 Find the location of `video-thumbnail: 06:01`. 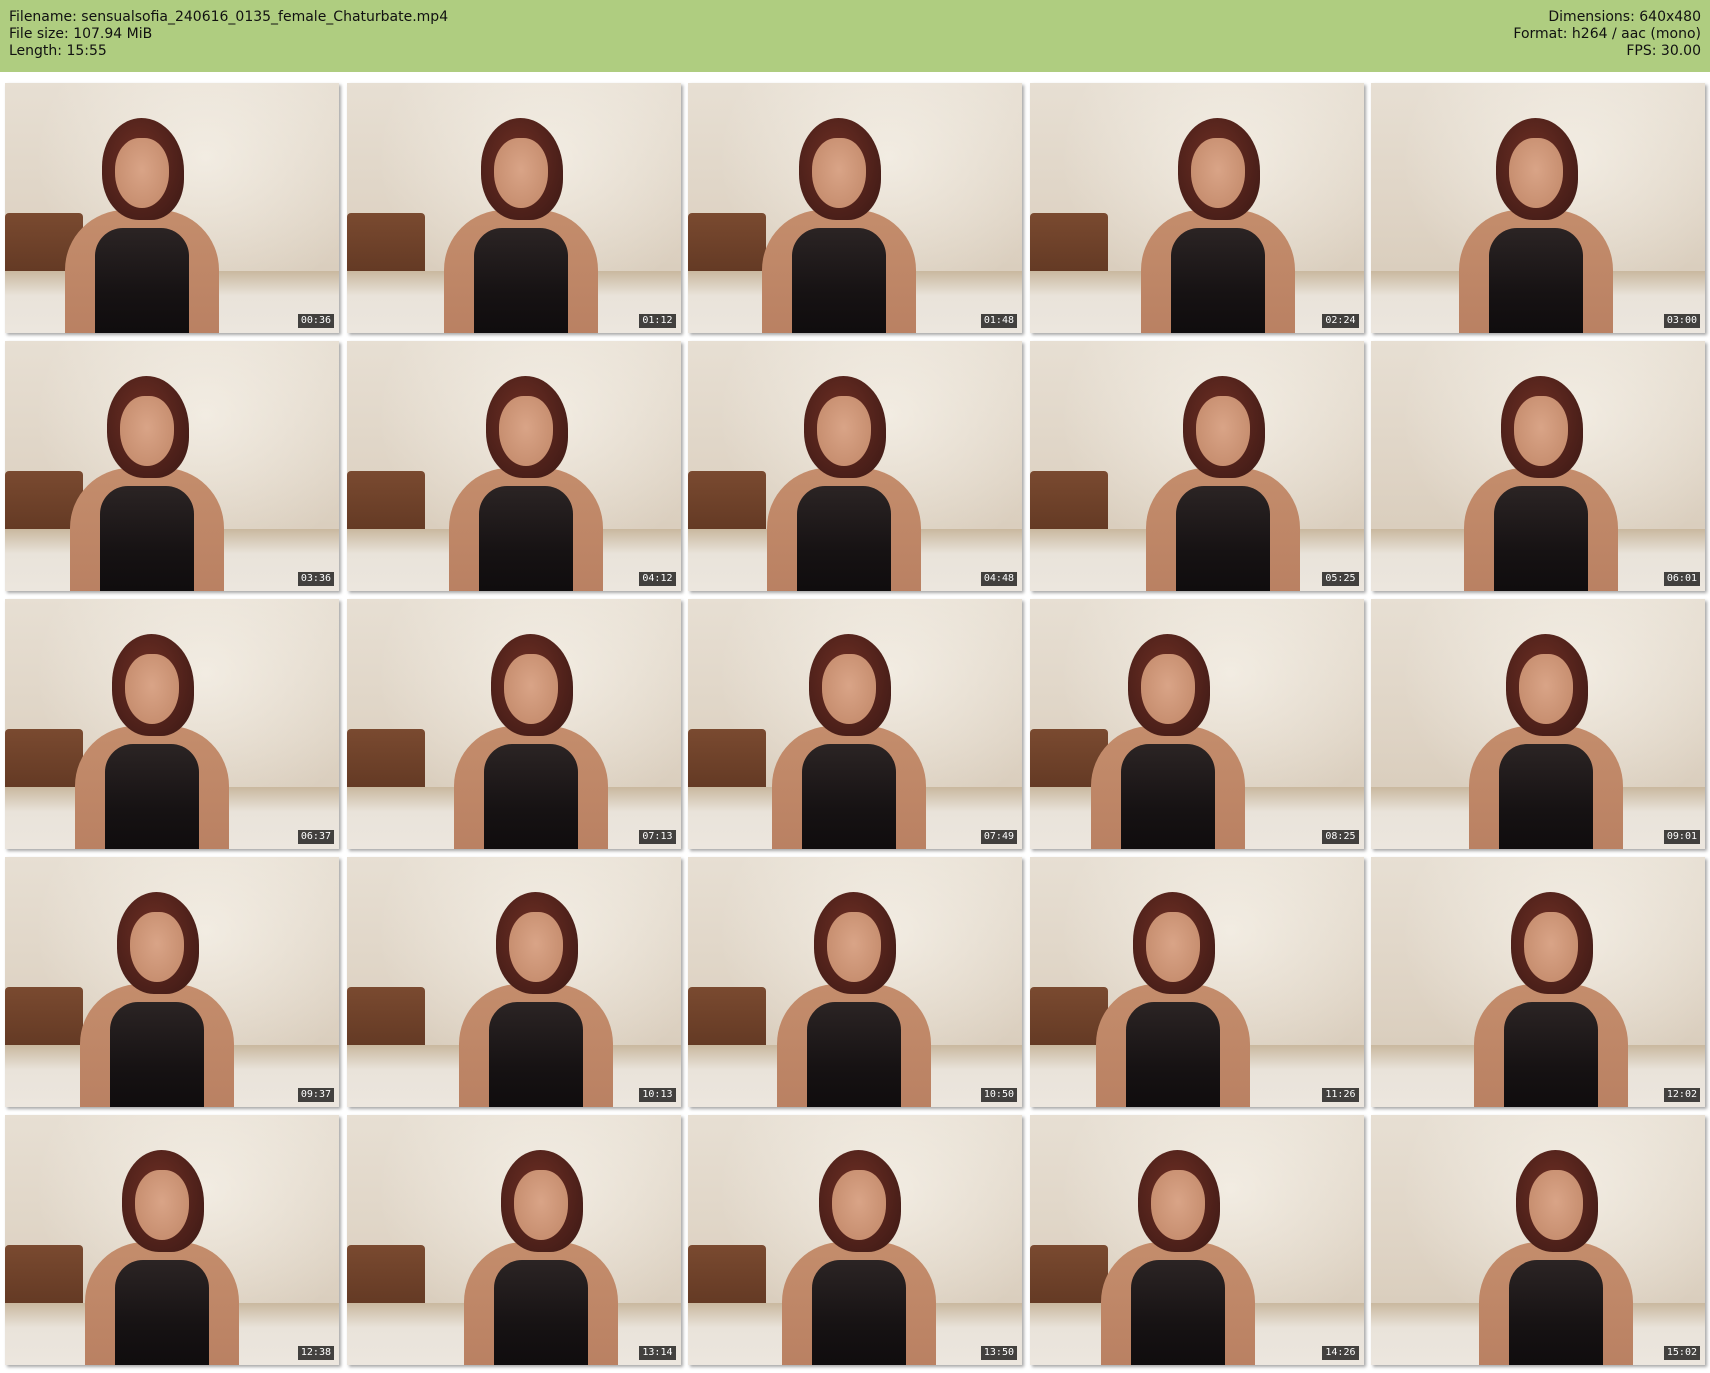

video-thumbnail: 06:01 is located at coordinates (1538, 466).